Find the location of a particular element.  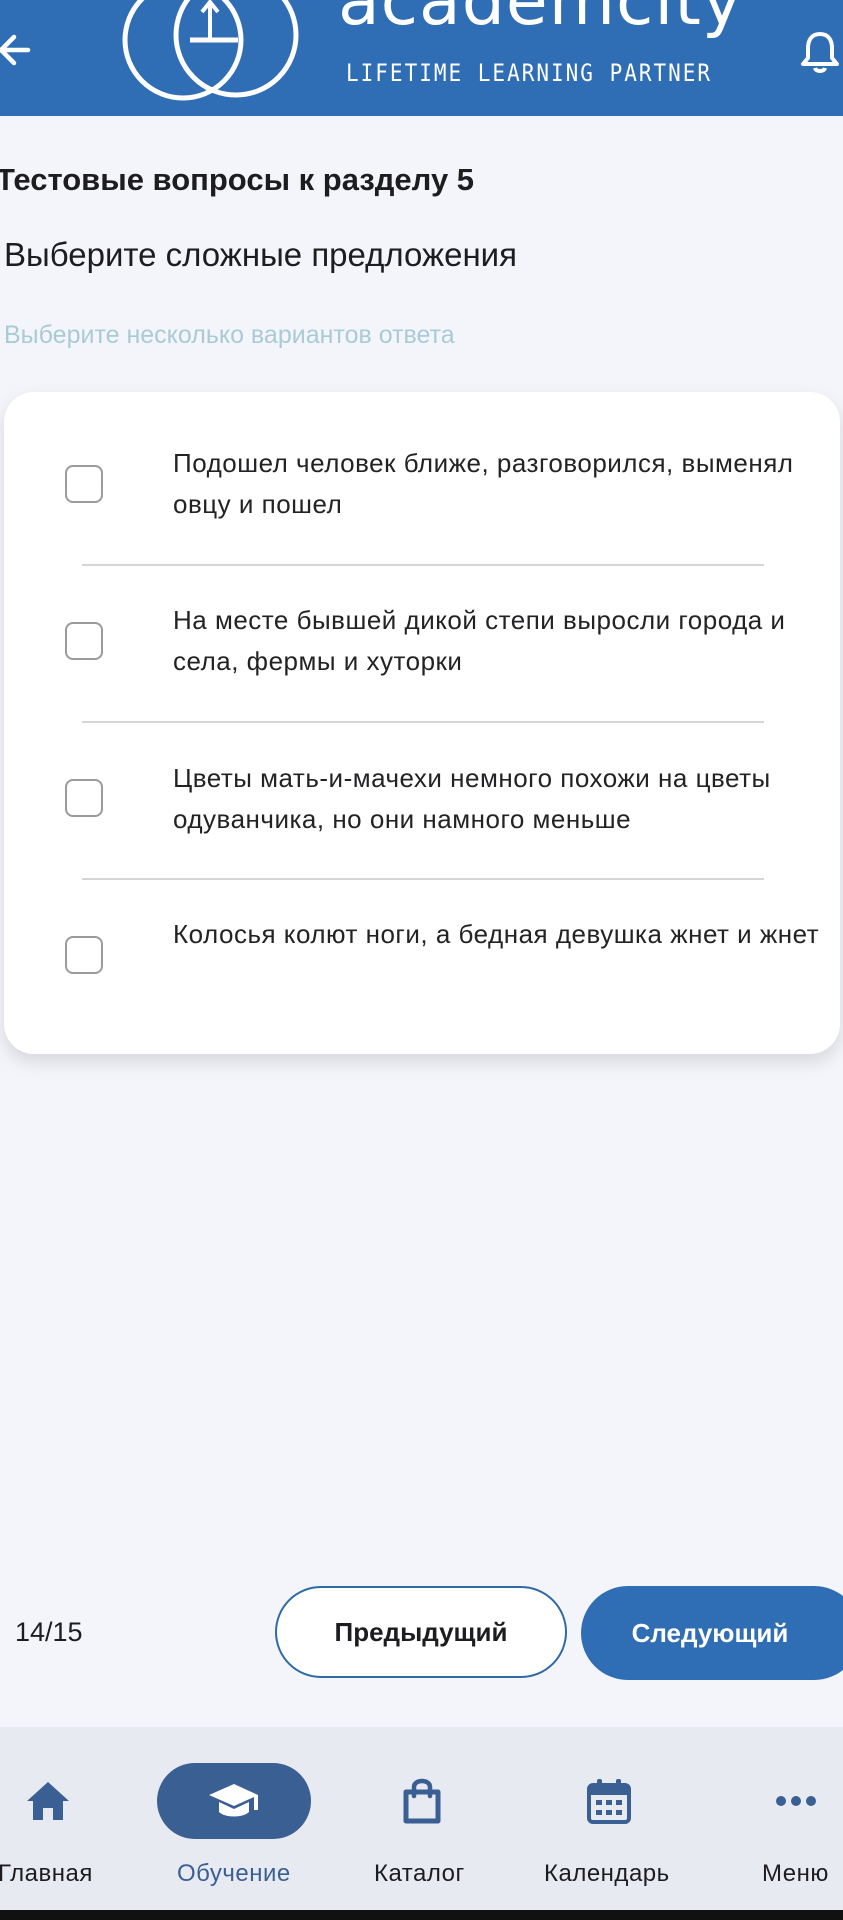

nav-label-catalog: Каталог is located at coordinates (419, 1873).